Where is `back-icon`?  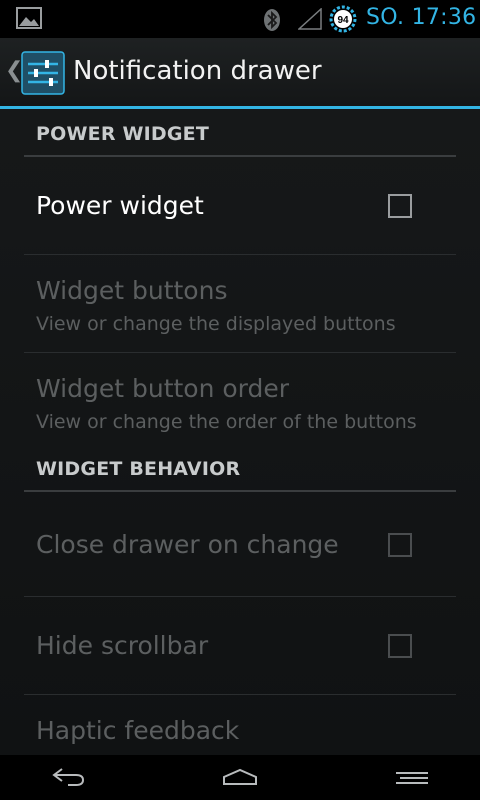 back-icon is located at coordinates (68, 779).